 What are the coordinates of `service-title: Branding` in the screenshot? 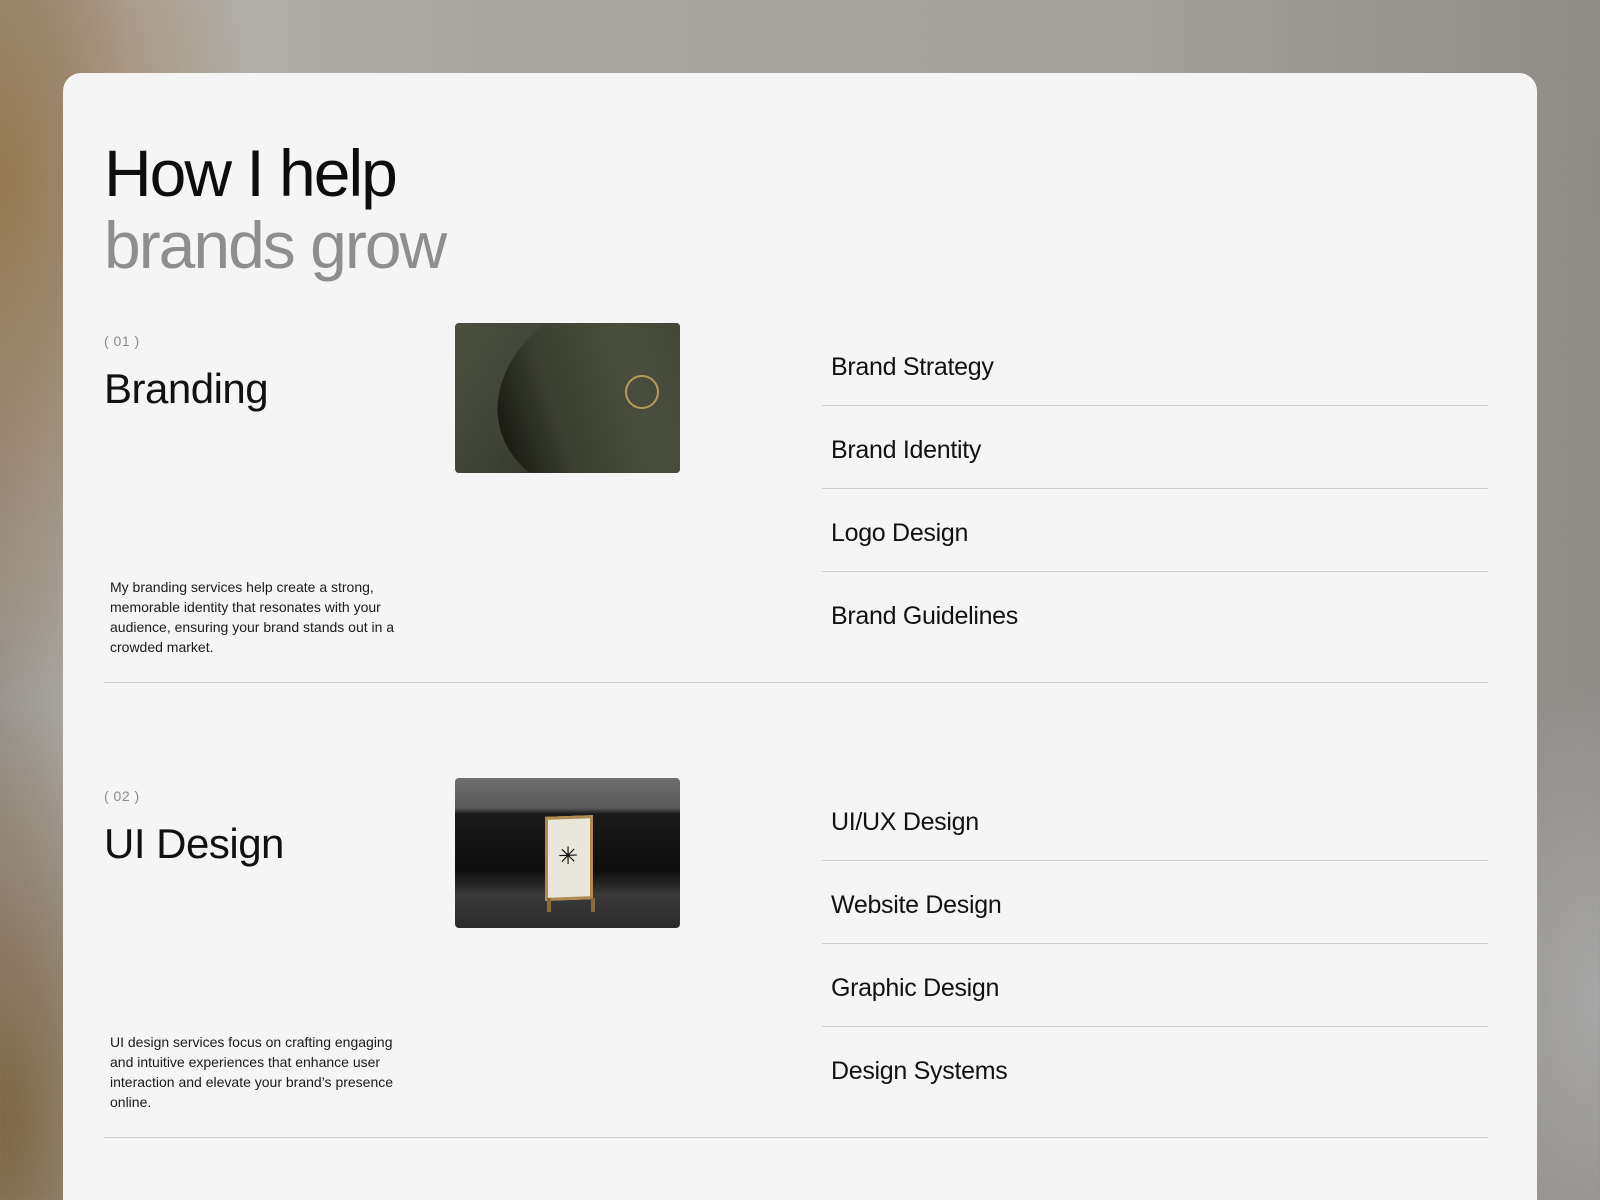 It's located at (186, 388).